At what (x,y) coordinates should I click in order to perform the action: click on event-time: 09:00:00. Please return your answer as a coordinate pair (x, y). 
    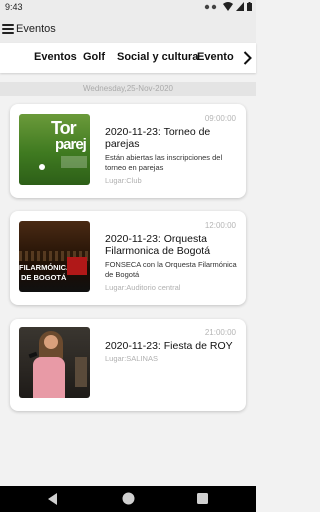
    Looking at the image, I should click on (220, 118).